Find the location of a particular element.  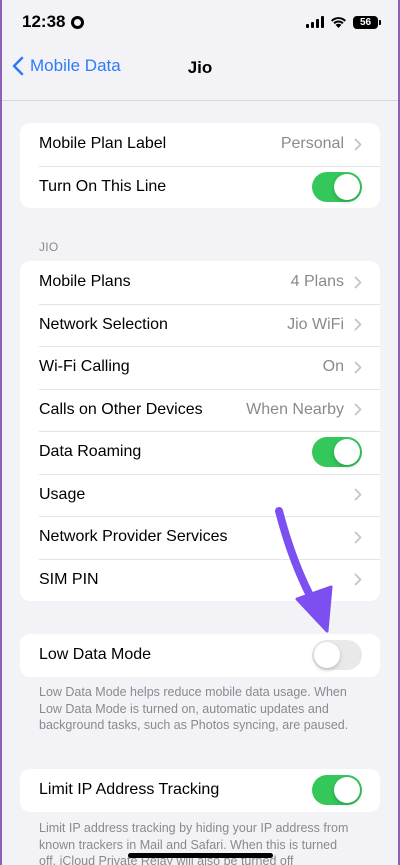

row-data-roaming: Data Roaming is located at coordinates (200, 452).